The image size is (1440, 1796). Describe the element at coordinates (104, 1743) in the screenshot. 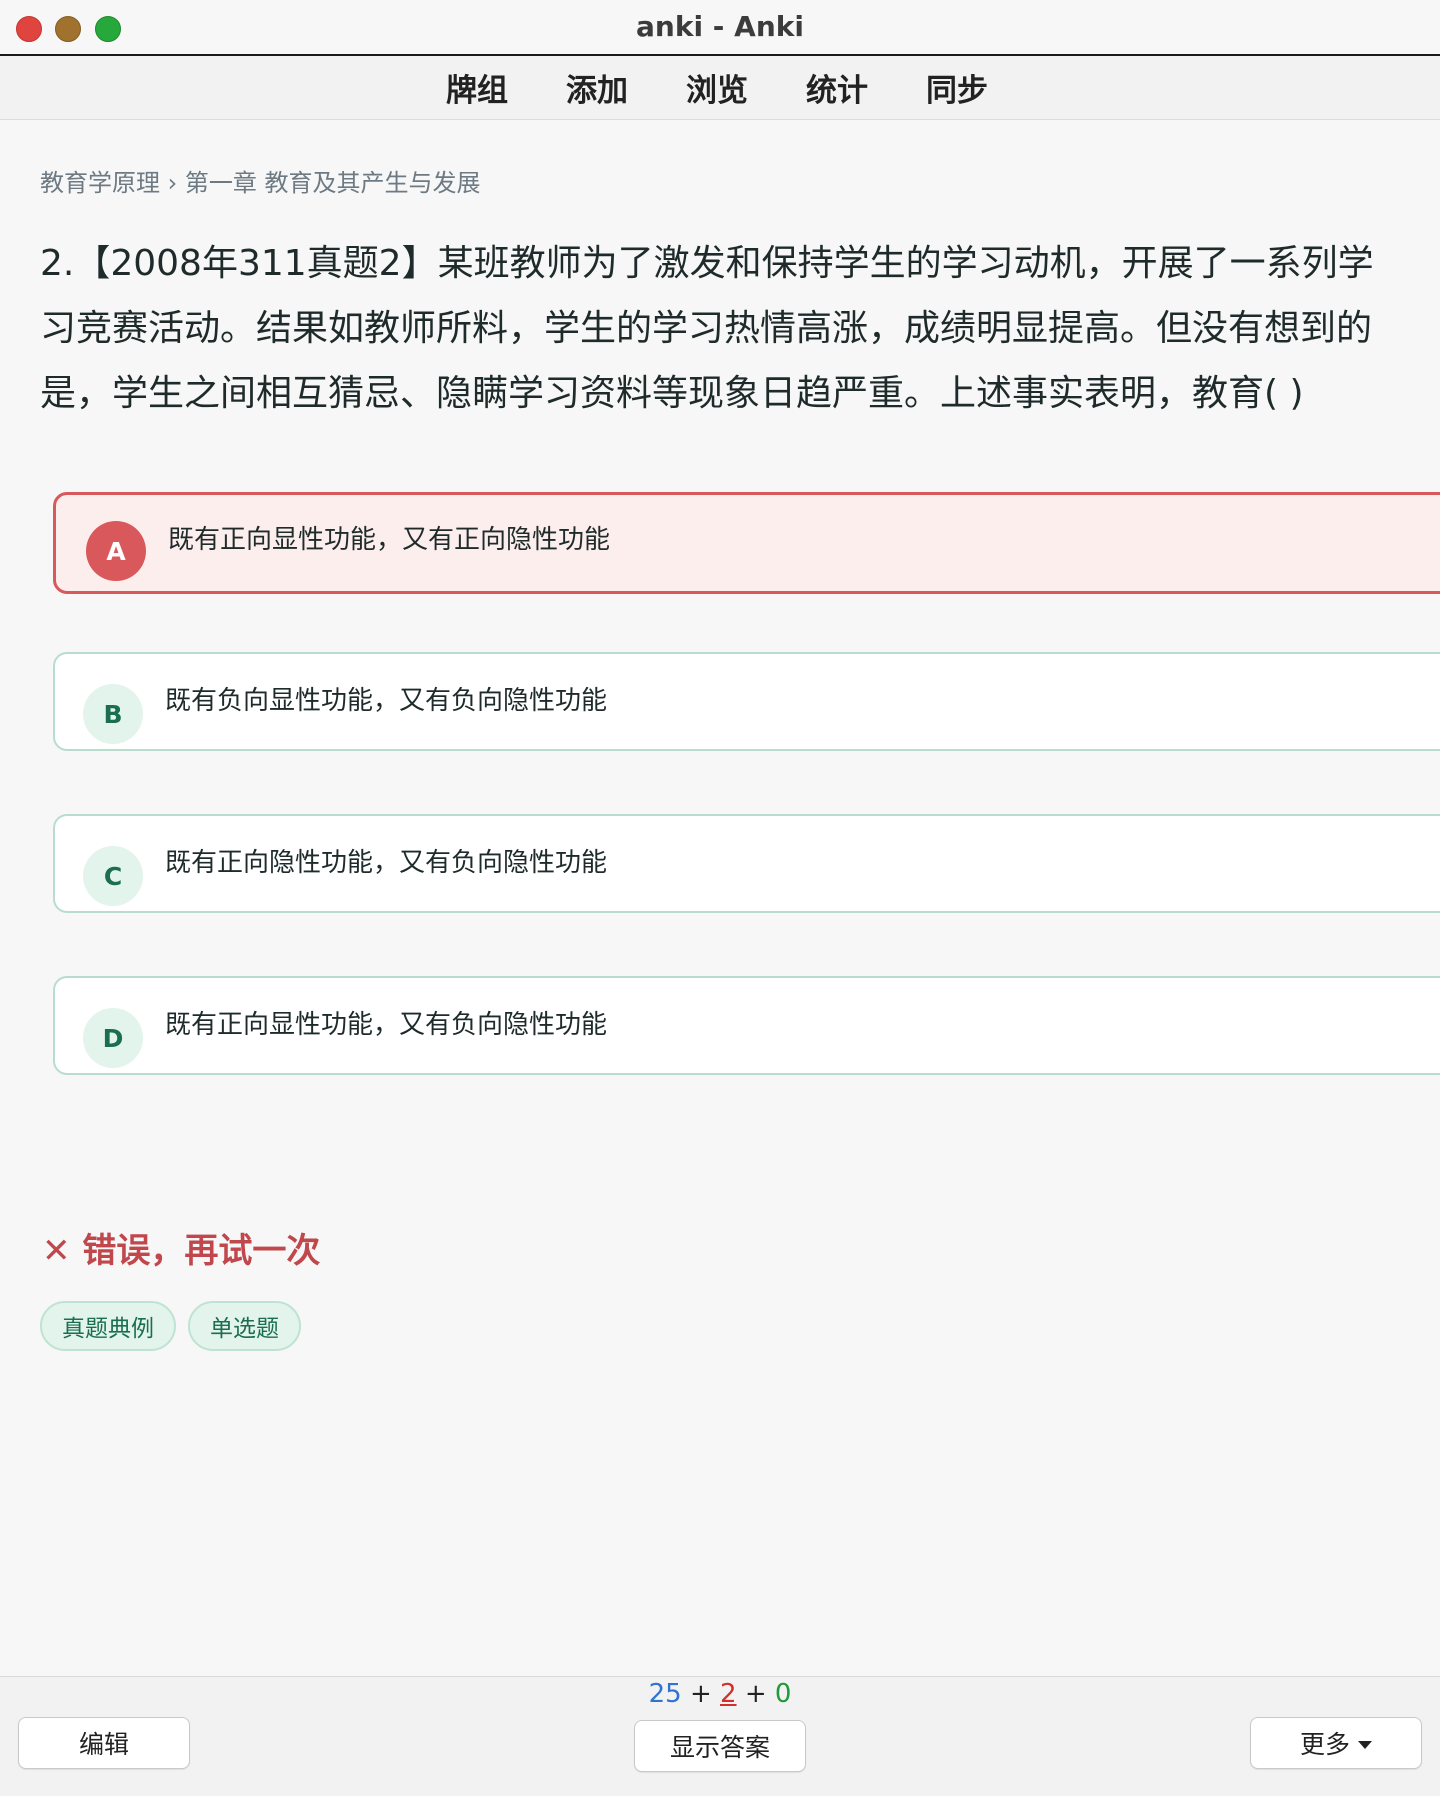

I see `edit-button: 编辑` at that location.